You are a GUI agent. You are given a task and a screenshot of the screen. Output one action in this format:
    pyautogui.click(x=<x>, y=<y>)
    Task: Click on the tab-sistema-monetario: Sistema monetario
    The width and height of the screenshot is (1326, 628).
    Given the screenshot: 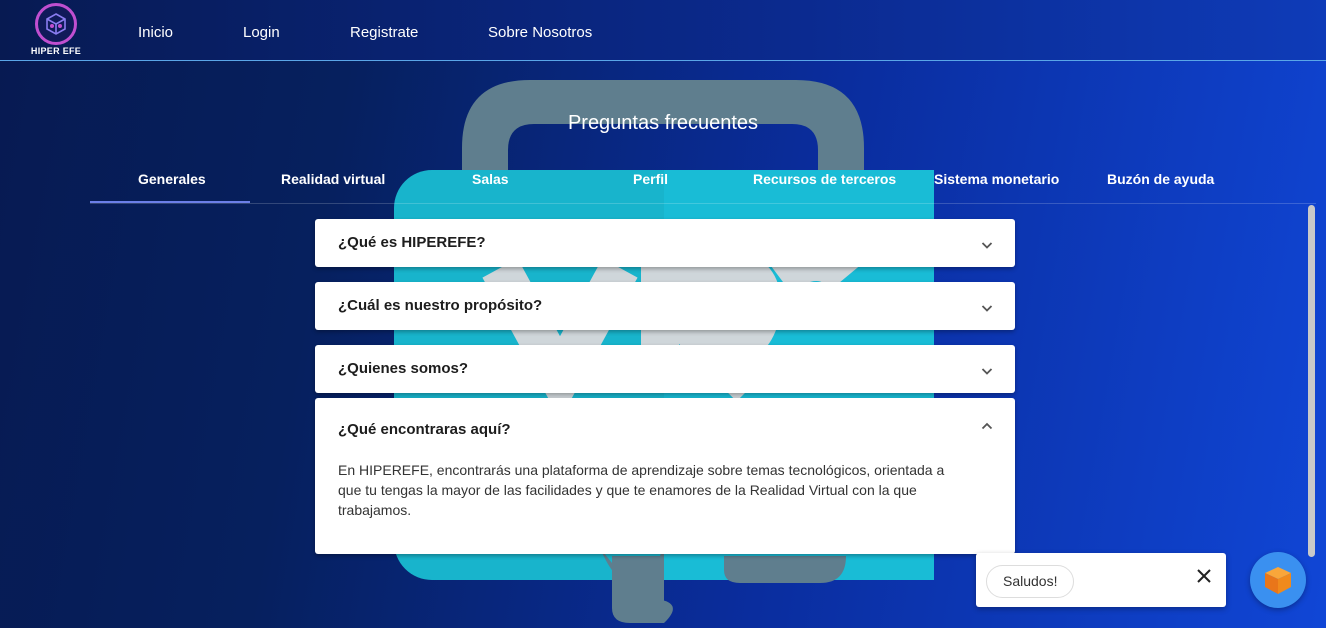 What is the action you would take?
    pyautogui.click(x=996, y=179)
    